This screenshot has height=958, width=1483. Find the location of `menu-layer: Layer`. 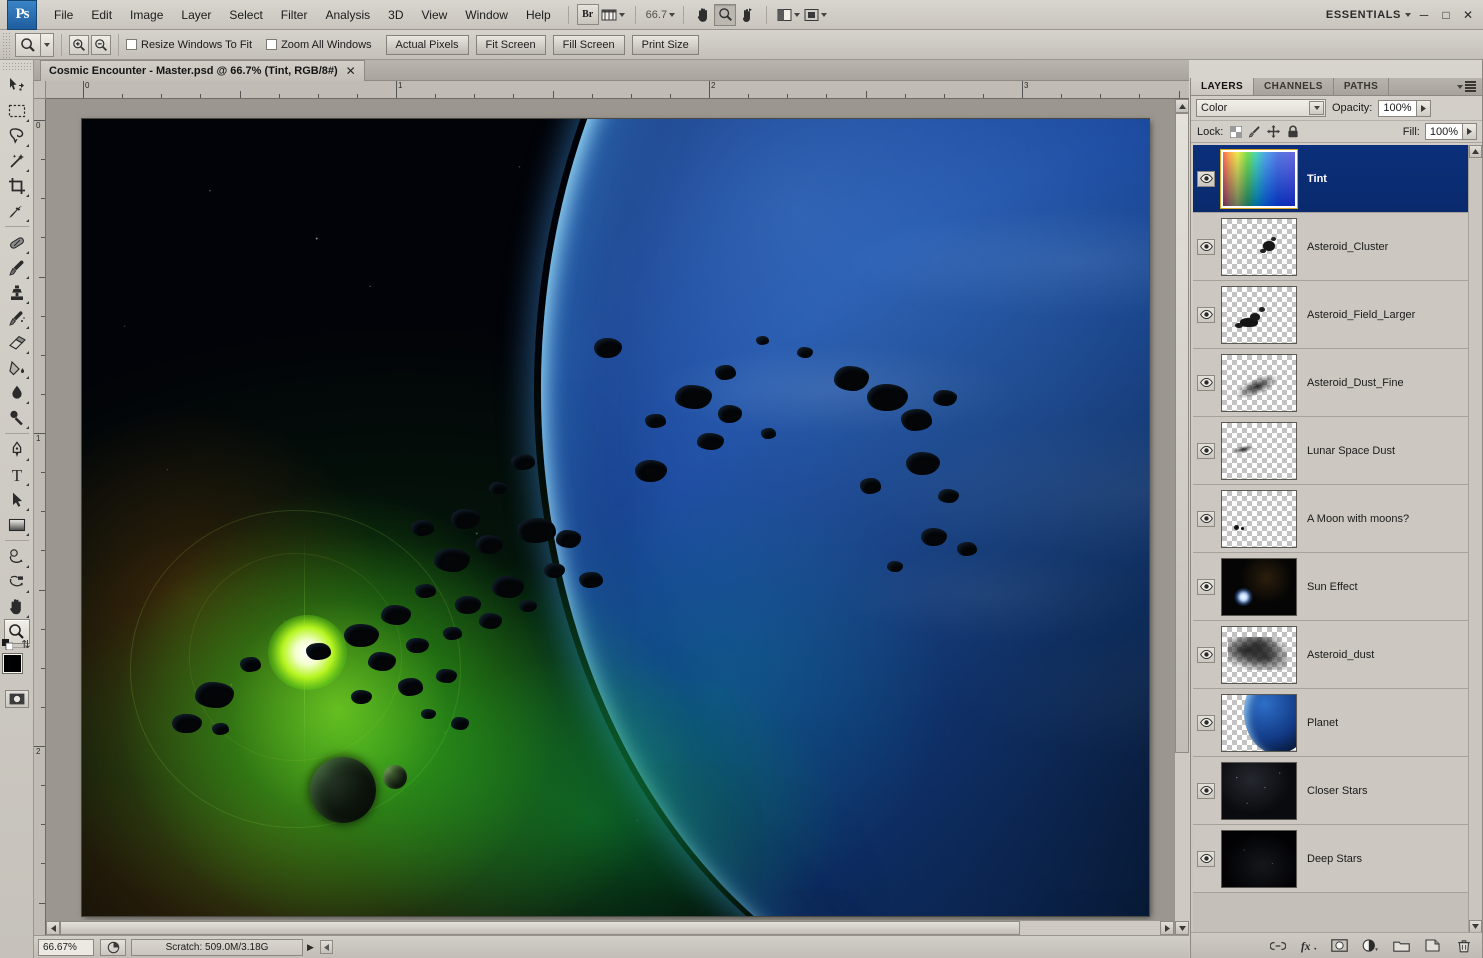

menu-layer: Layer is located at coordinates (196, 15).